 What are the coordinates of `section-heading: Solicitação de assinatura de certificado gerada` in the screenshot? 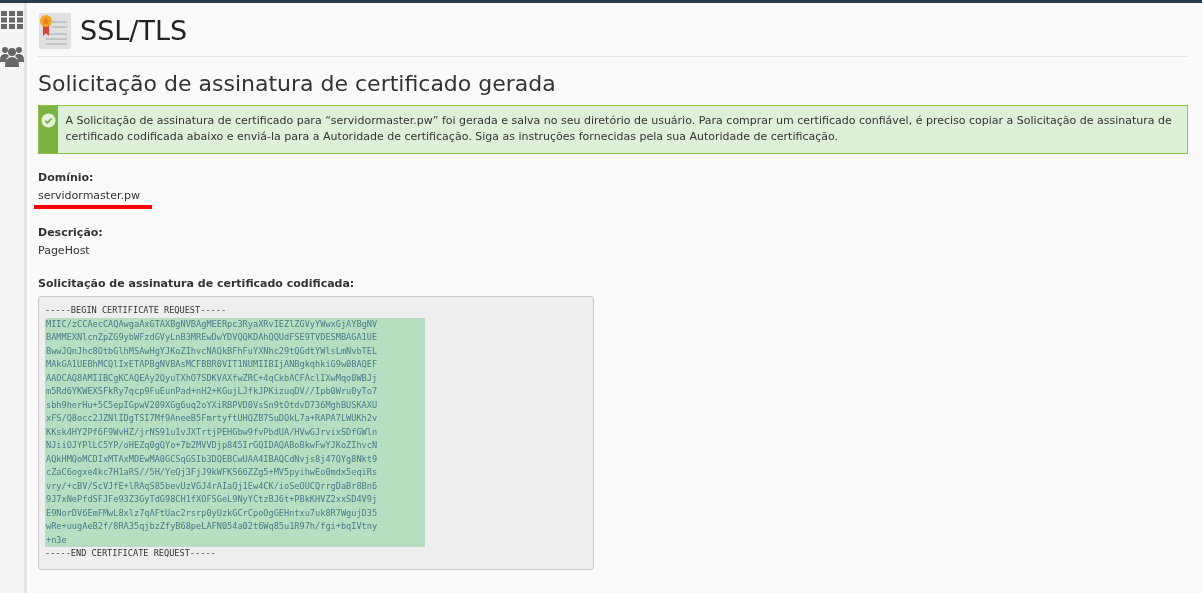 It's located at (297, 83).